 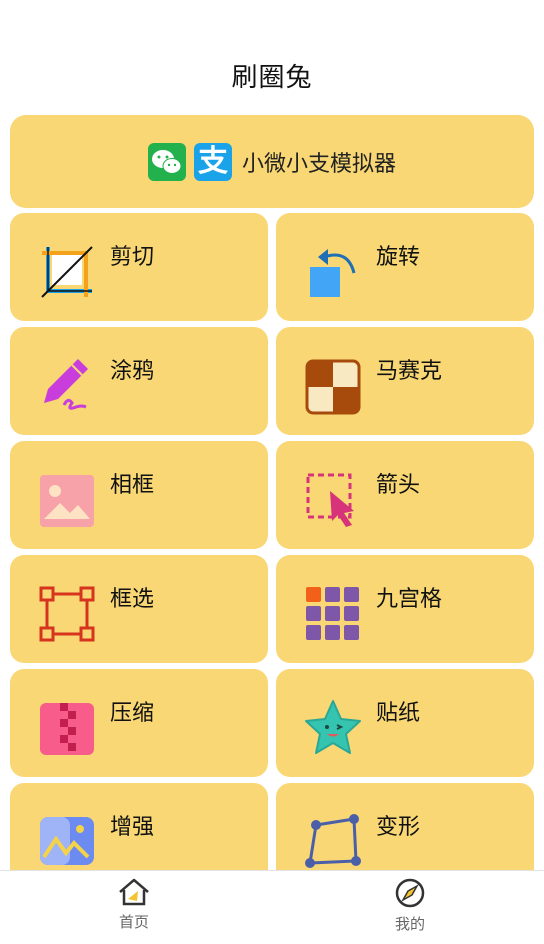 I want to click on photo-frame-icon, so click(x=67, y=501).